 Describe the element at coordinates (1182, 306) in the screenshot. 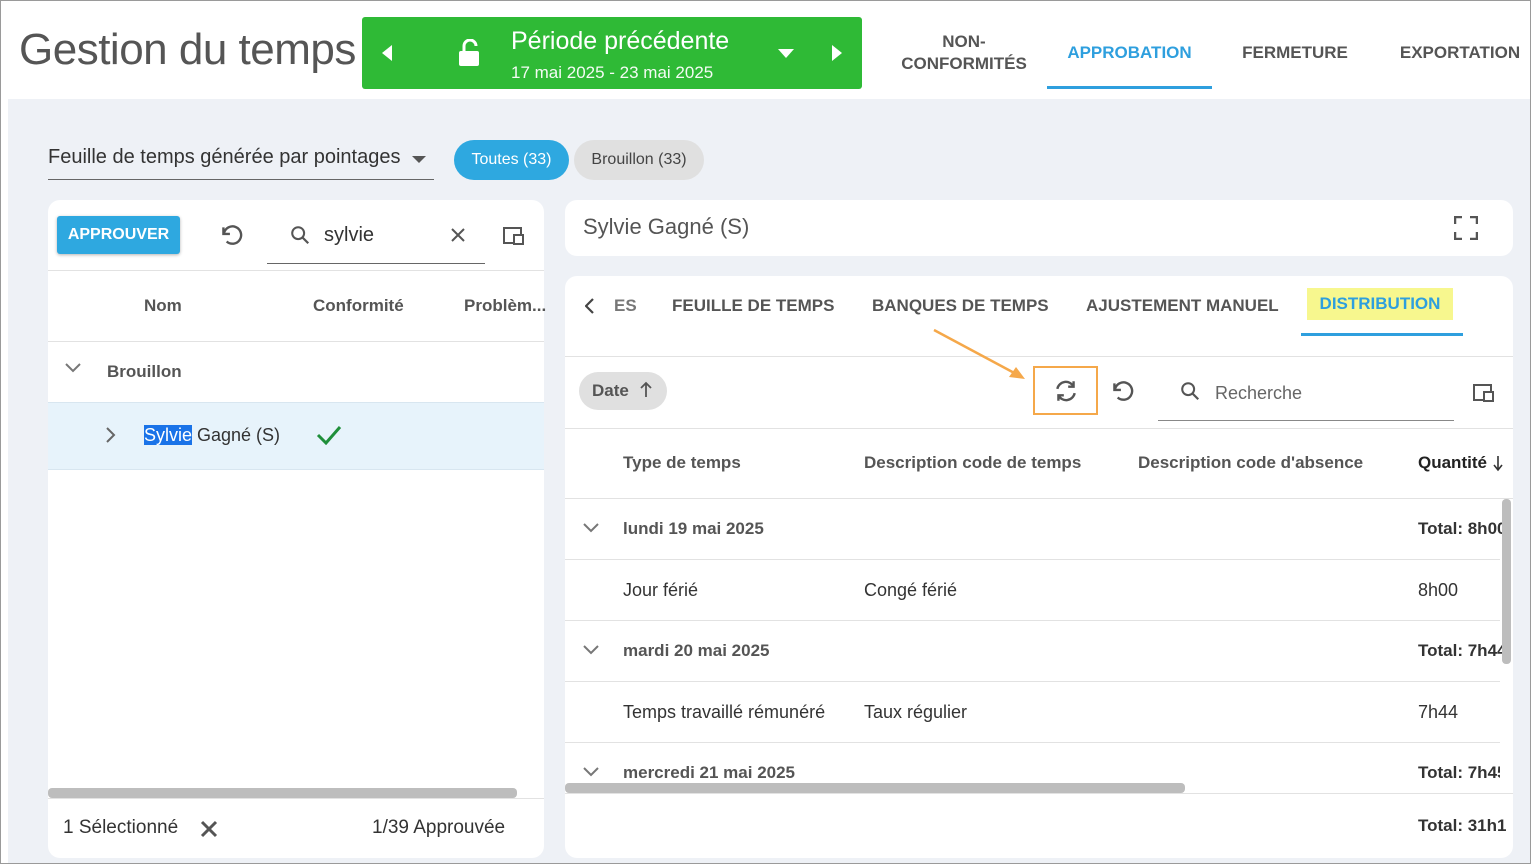

I see `tab-ajustement-manuel: AJUSTEMENT MANUEL` at that location.